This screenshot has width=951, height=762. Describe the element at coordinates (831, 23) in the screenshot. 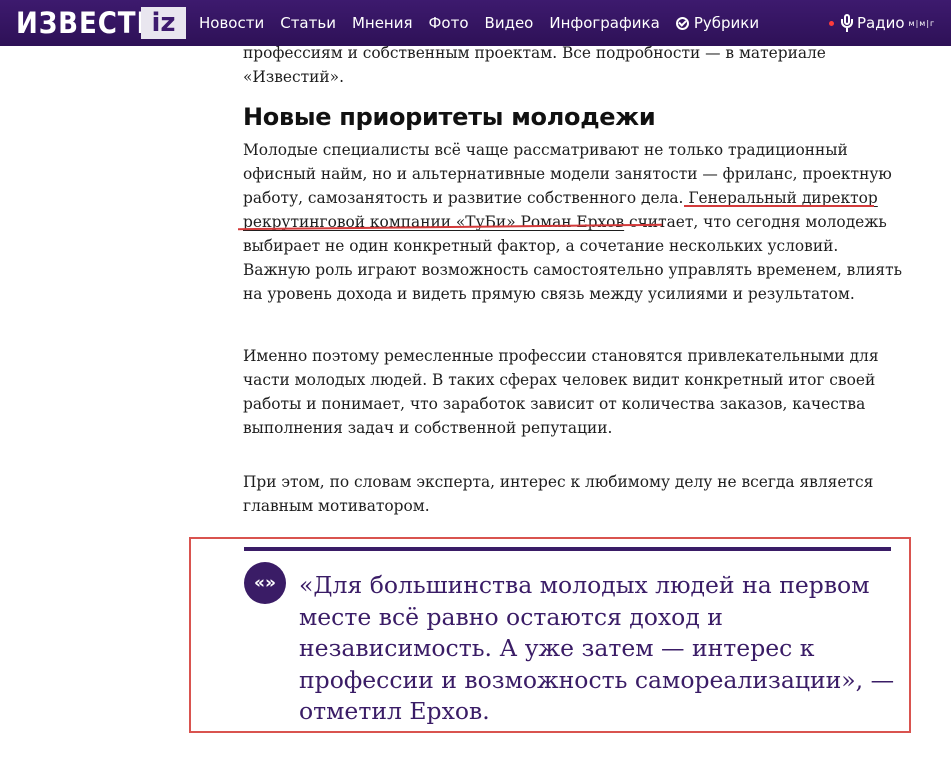

I see `live-dot-icon` at that location.